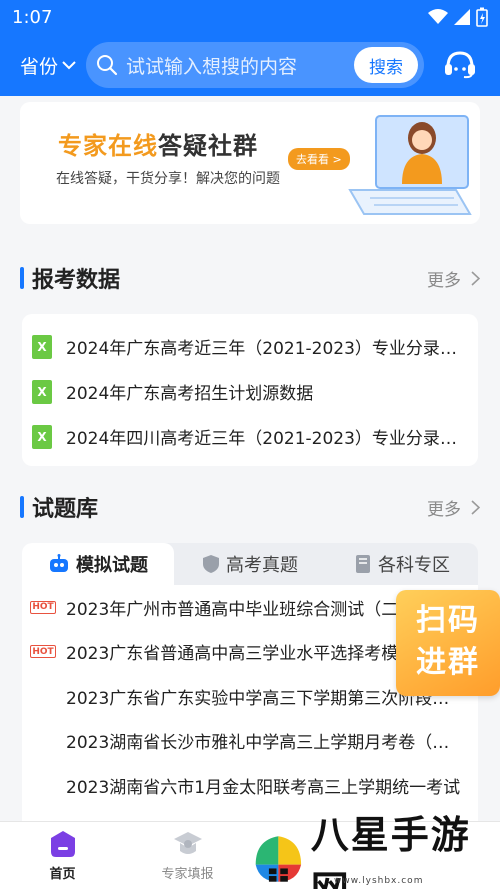  What do you see at coordinates (266, 439) in the screenshot?
I see `doc-title: 2024年四川高考近三年（2021-2023）专业分录取数据` at bounding box center [266, 439].